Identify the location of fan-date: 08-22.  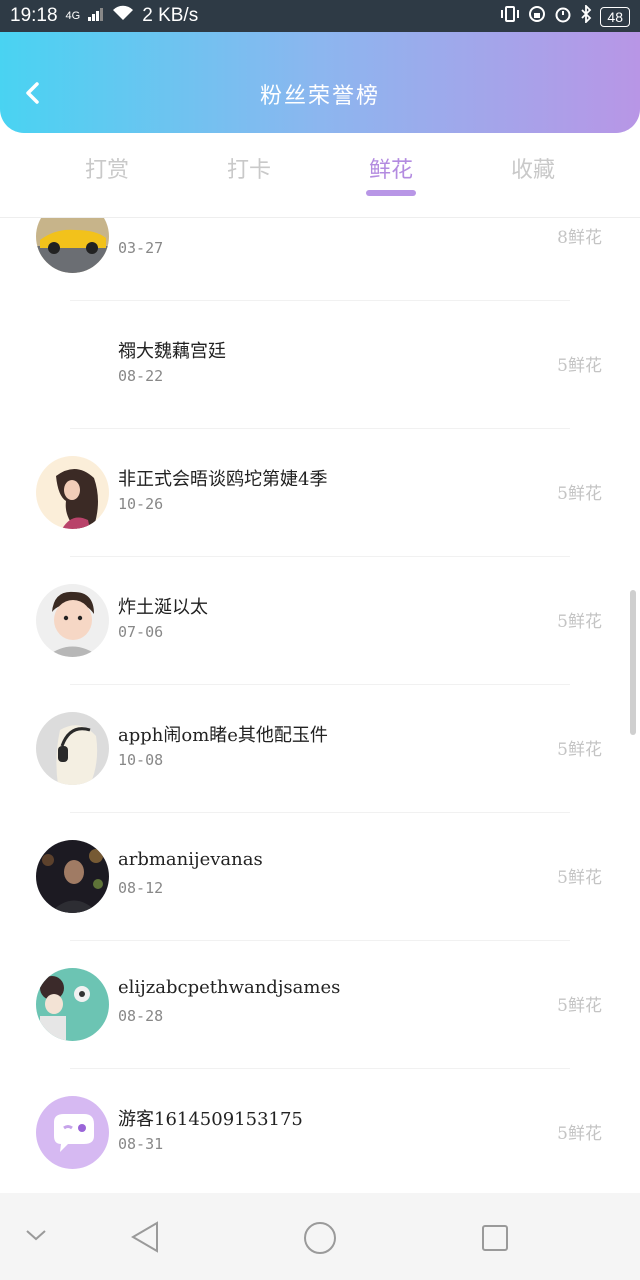
(141, 376).